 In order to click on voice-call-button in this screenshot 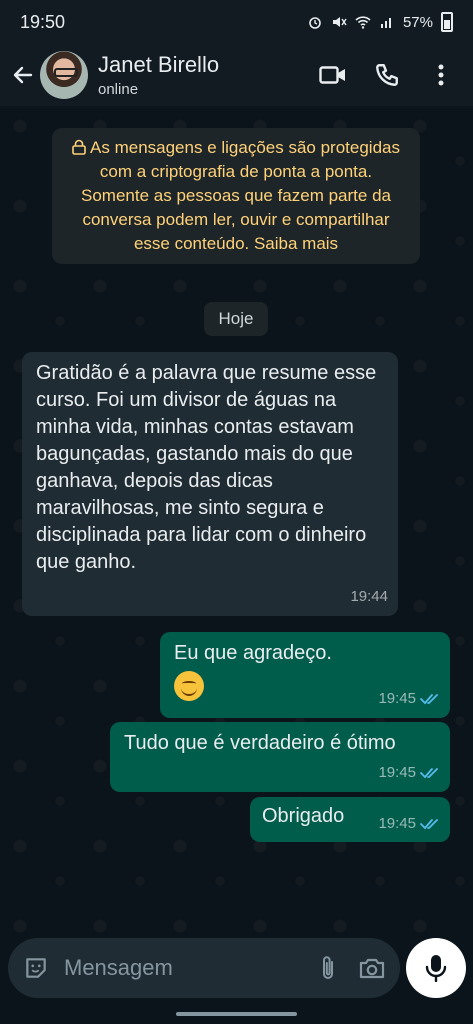, I will do `click(387, 75)`.